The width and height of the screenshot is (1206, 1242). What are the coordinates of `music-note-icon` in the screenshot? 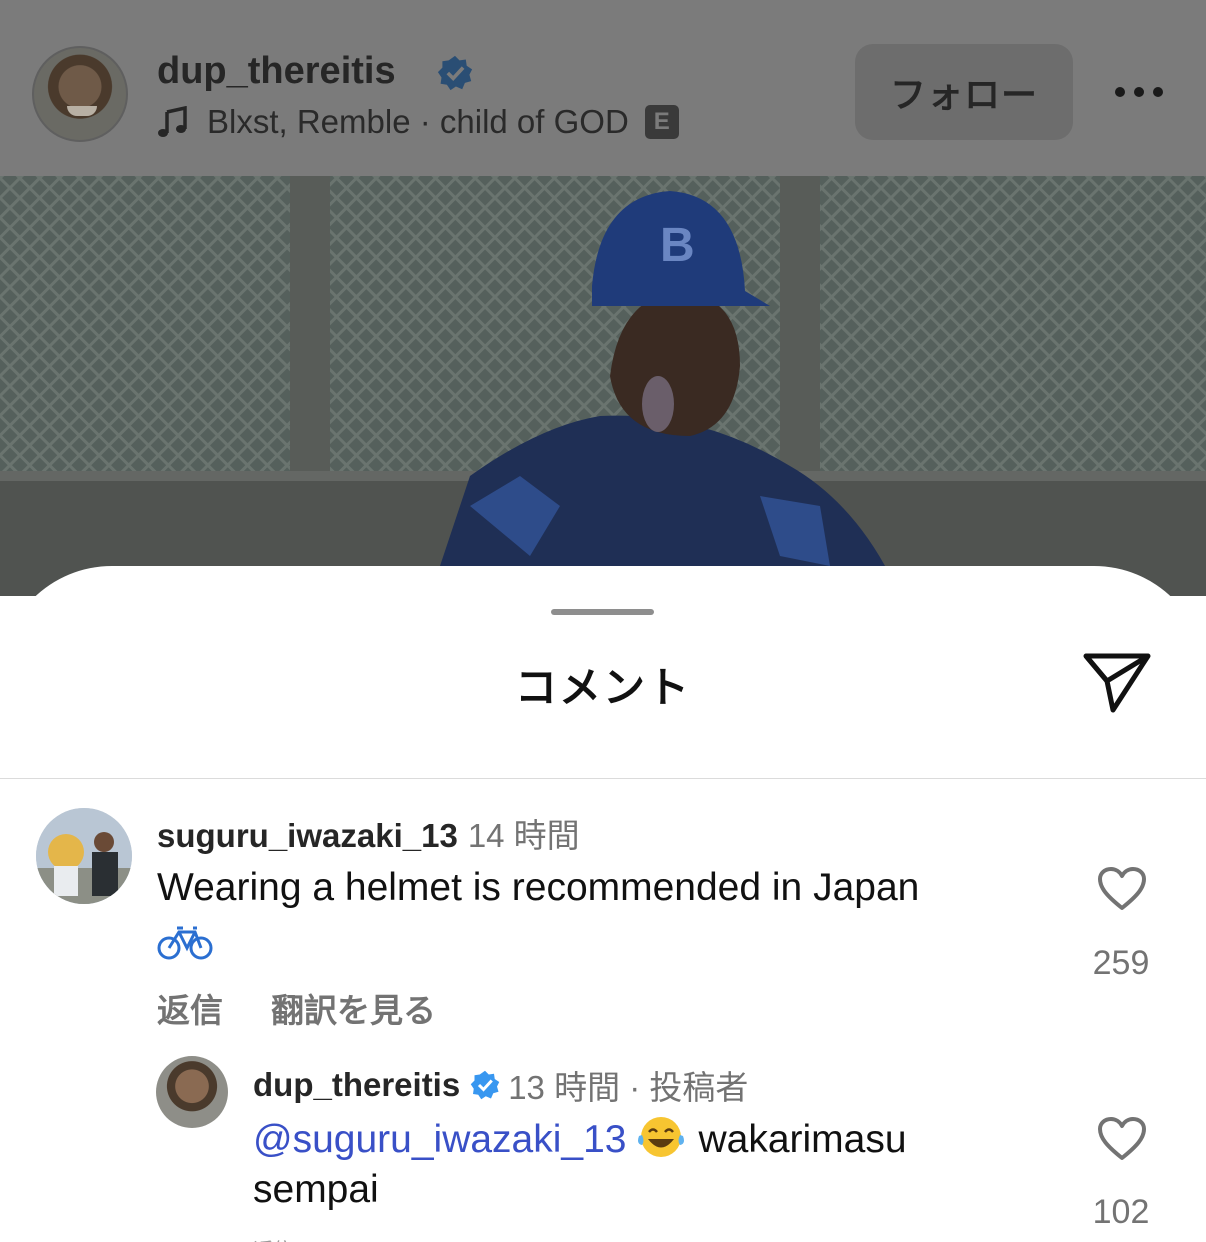 It's located at (172, 121).